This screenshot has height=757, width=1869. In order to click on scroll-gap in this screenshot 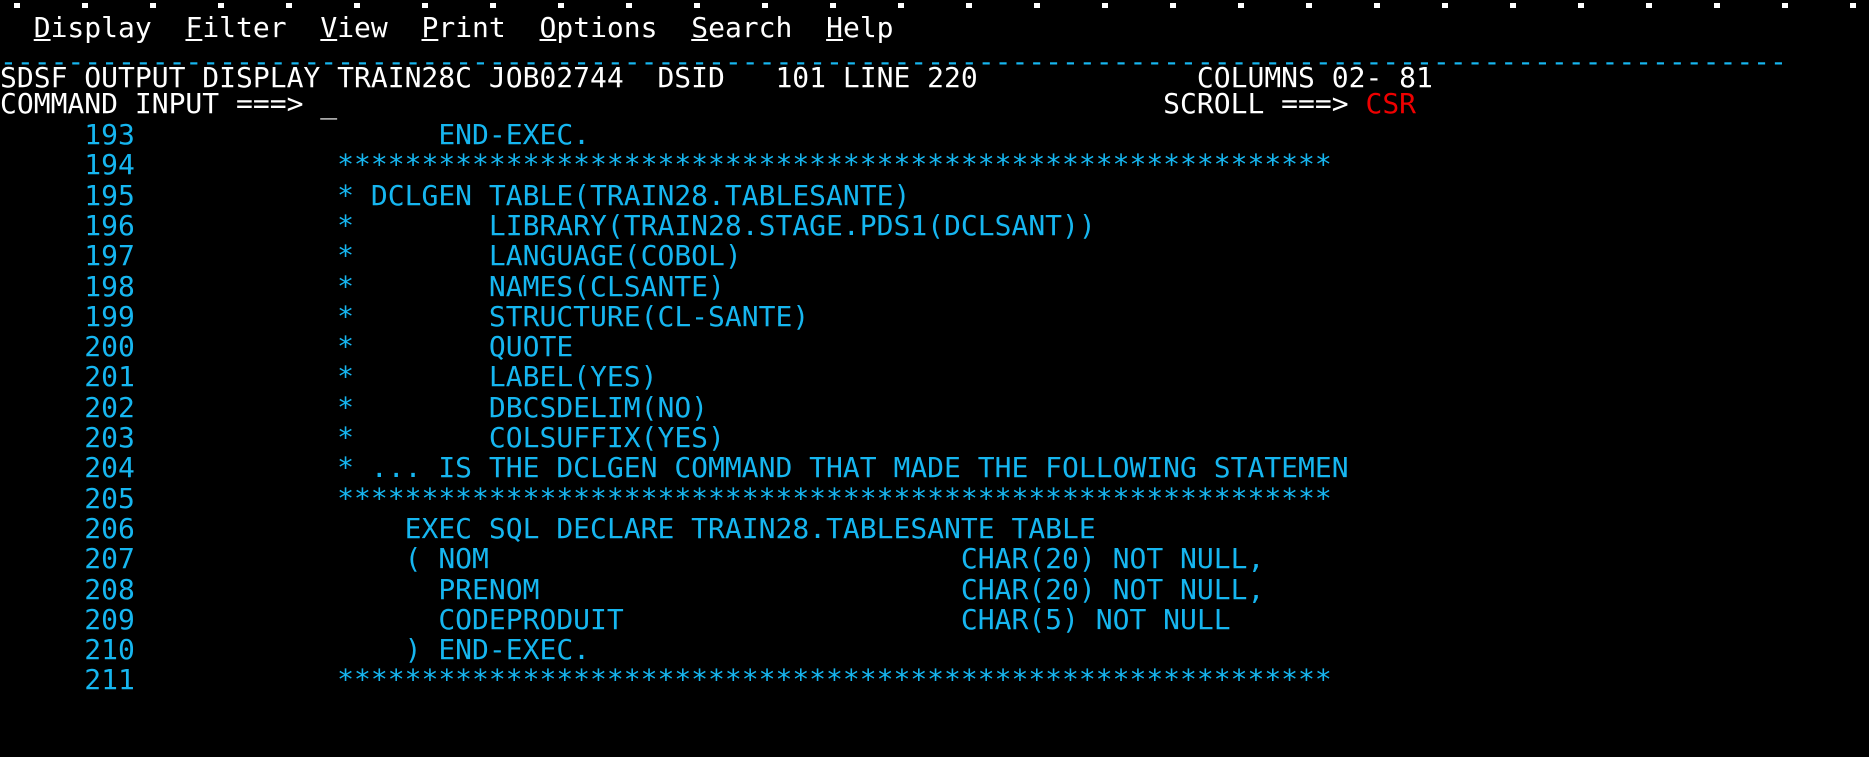, I will do `click(1357, 103)`.